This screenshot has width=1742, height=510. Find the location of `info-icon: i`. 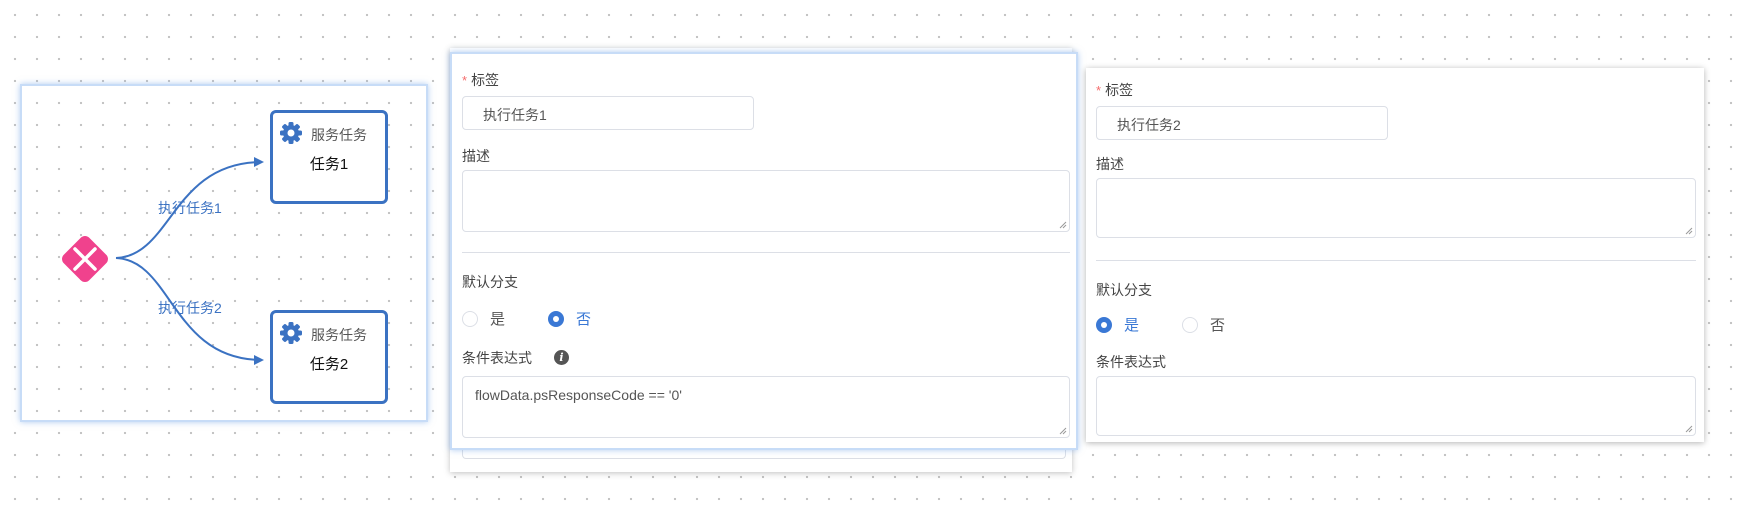

info-icon: i is located at coordinates (561, 357).